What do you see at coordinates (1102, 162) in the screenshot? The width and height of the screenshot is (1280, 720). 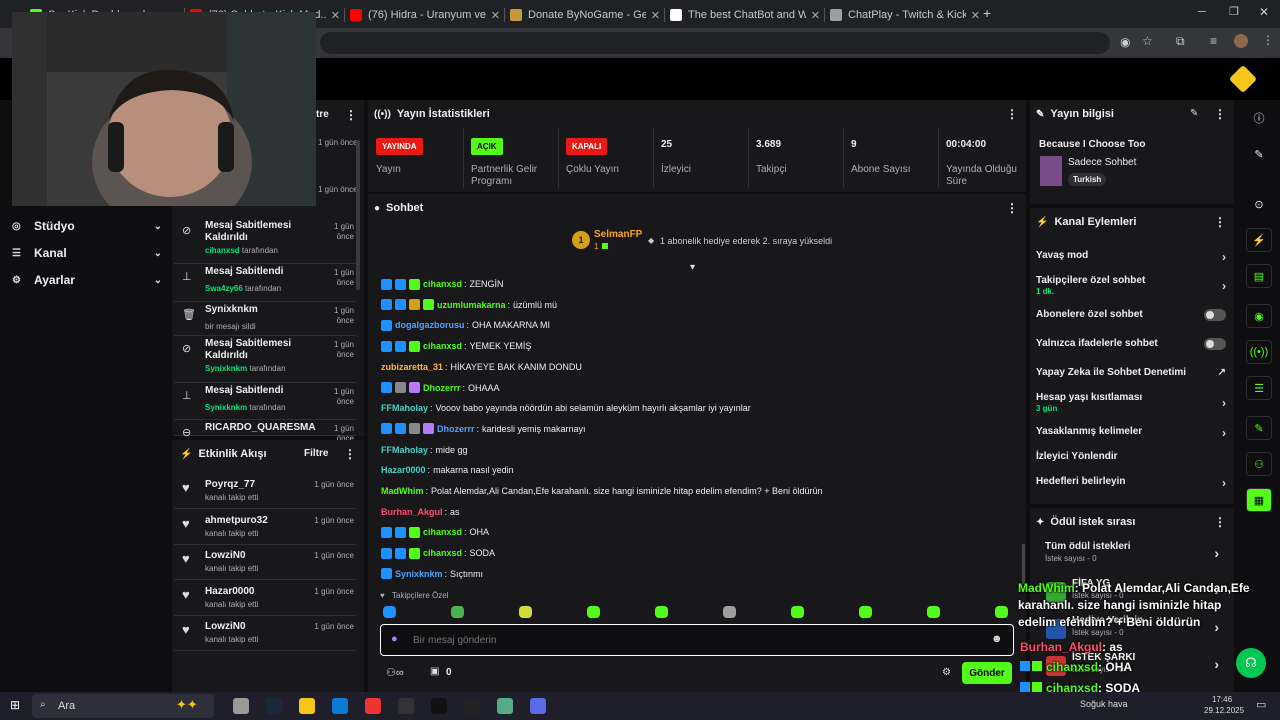 I see `category-name: Sadece Sohbet` at bounding box center [1102, 162].